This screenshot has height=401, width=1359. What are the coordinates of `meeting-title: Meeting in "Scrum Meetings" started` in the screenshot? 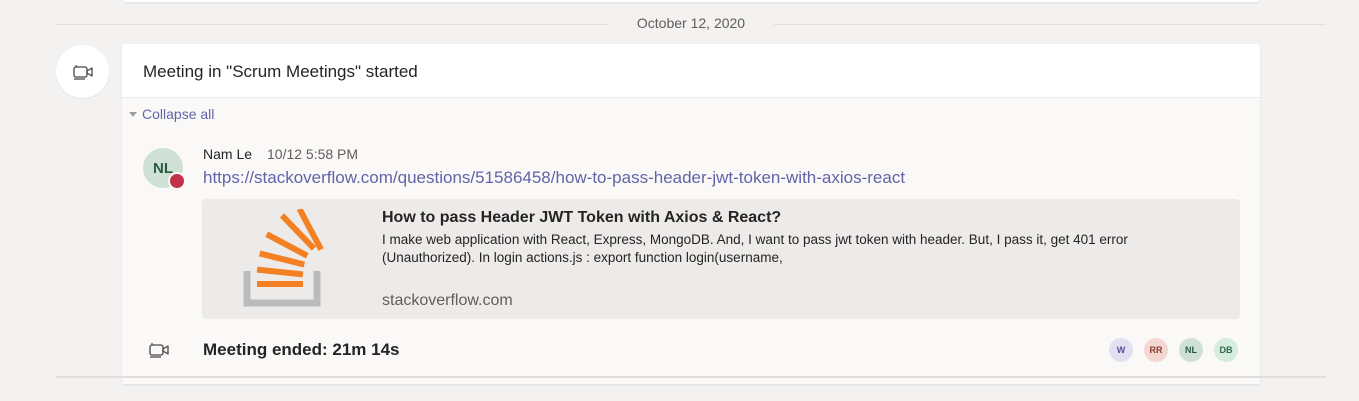 It's located at (280, 71).